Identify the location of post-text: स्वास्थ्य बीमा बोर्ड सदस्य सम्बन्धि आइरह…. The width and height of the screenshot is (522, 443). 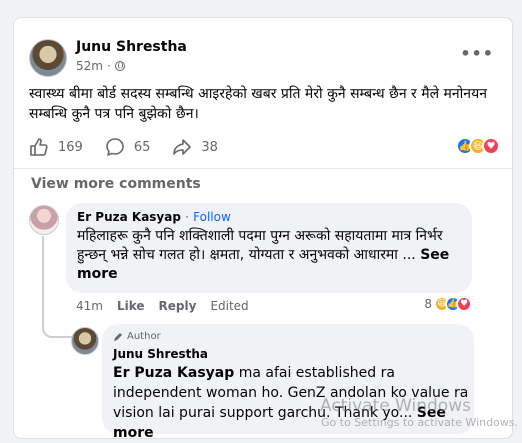
(258, 104).